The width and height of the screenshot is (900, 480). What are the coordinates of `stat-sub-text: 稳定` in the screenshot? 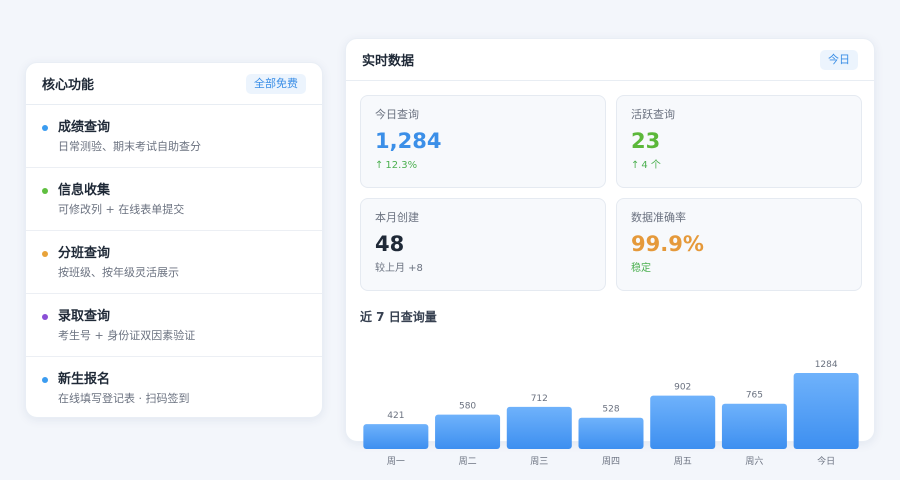 It's located at (641, 268).